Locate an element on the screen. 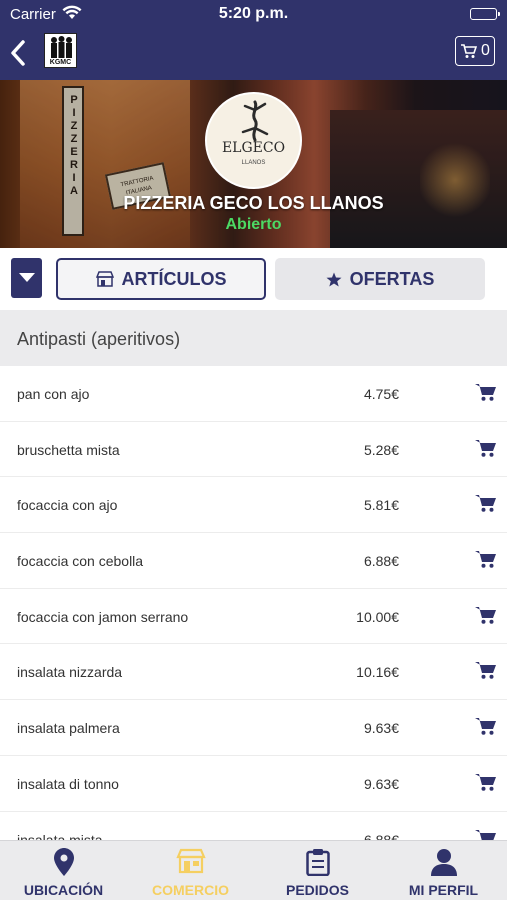 This screenshot has height=900, width=507. top-bar: Carrier 5:20 p.m. KGMC 0 is located at coordinates (253, 40).